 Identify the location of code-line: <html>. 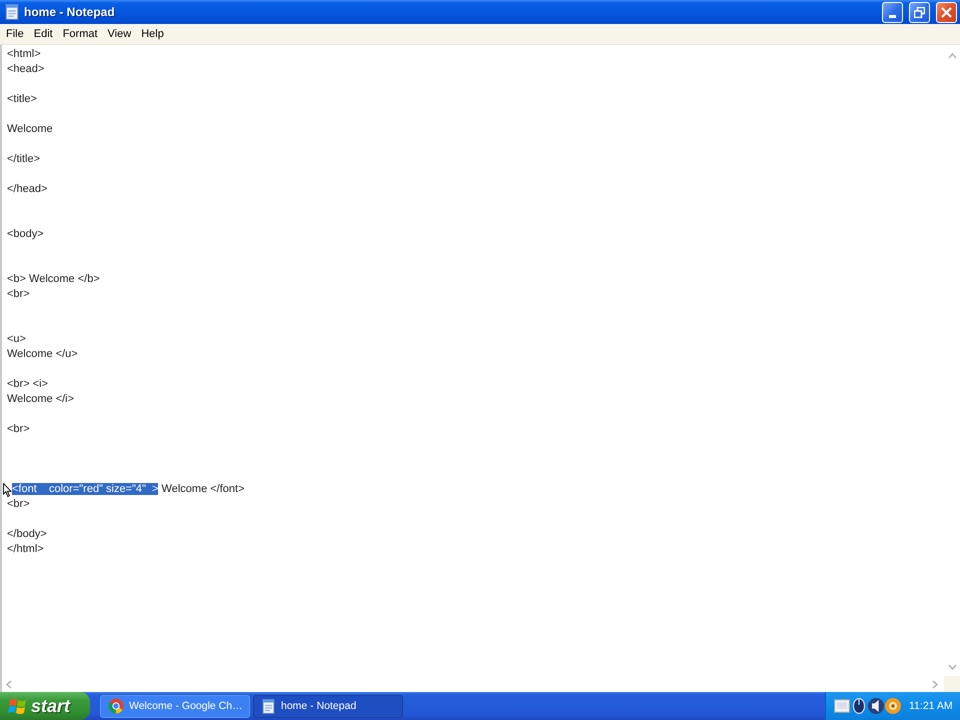
(24, 54).